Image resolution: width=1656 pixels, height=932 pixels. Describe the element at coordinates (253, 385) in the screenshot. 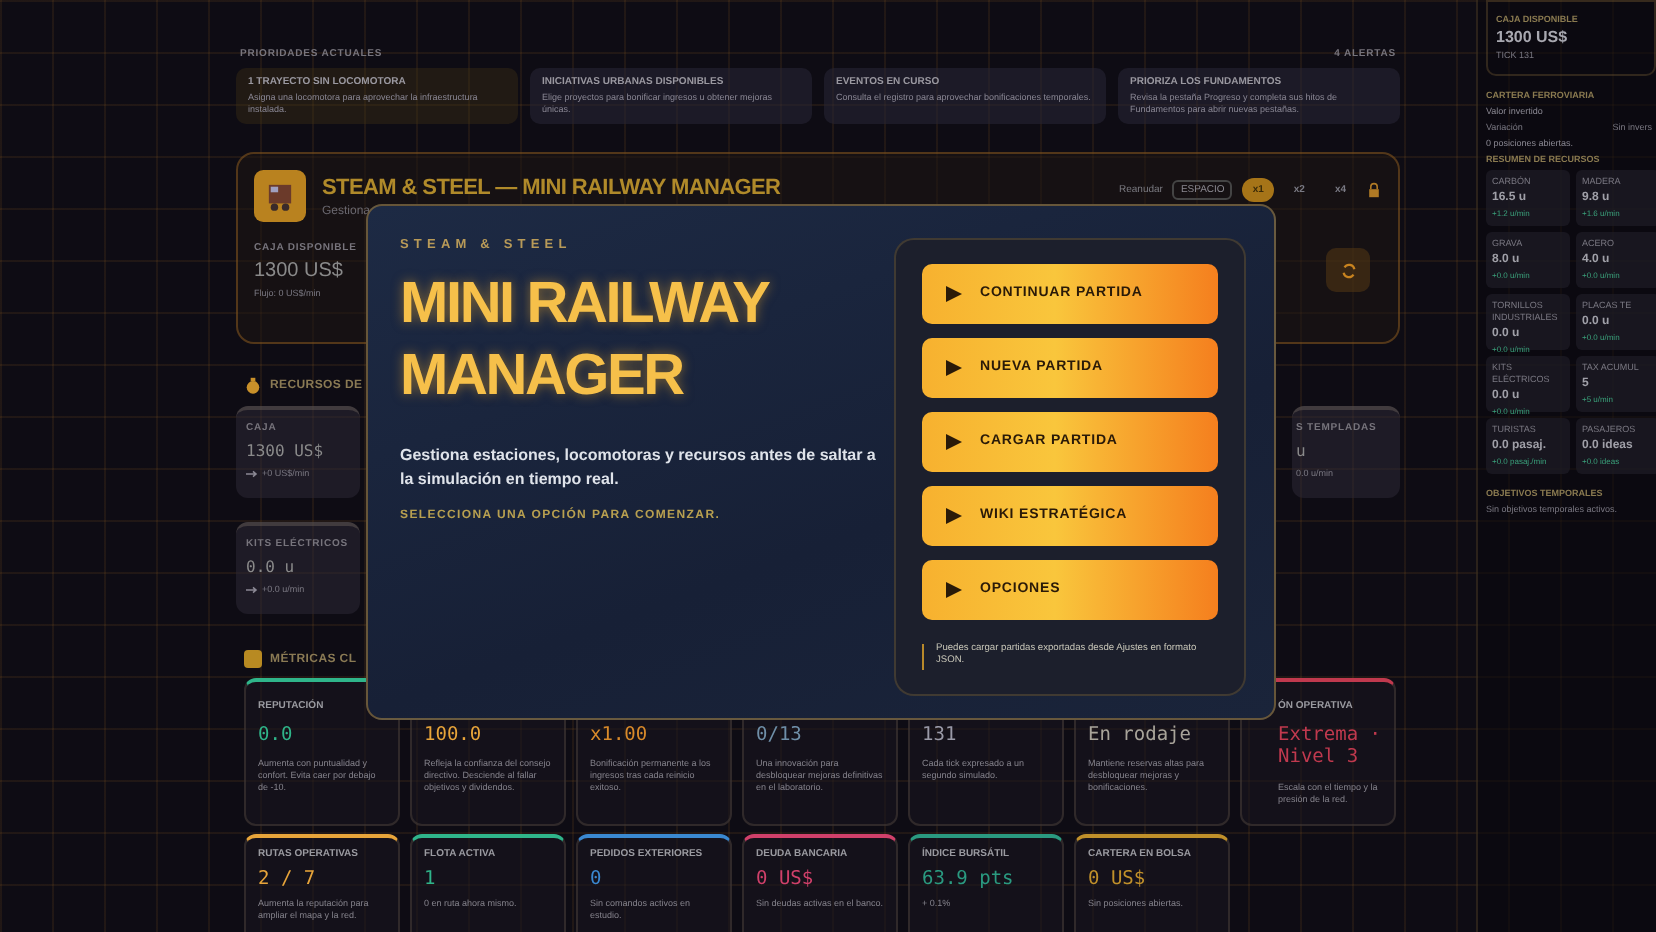

I see `bag-icon` at that location.